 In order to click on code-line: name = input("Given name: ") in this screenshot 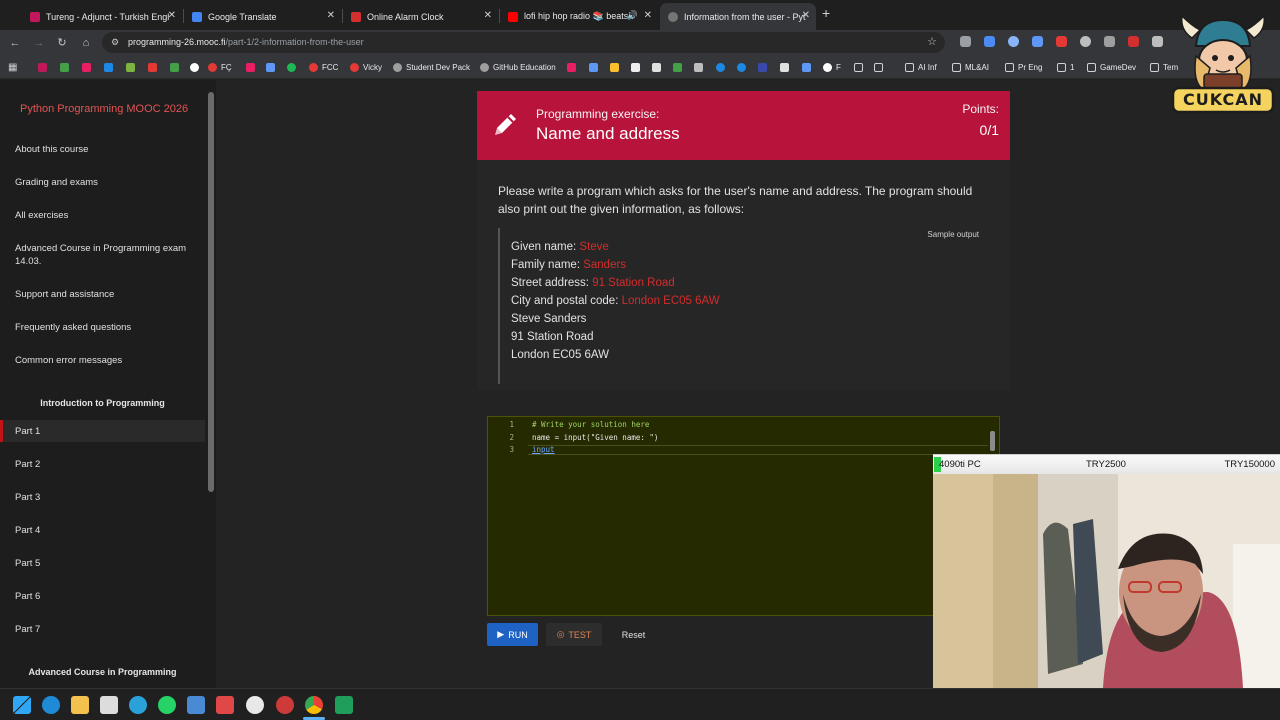, I will do `click(595, 437)`.